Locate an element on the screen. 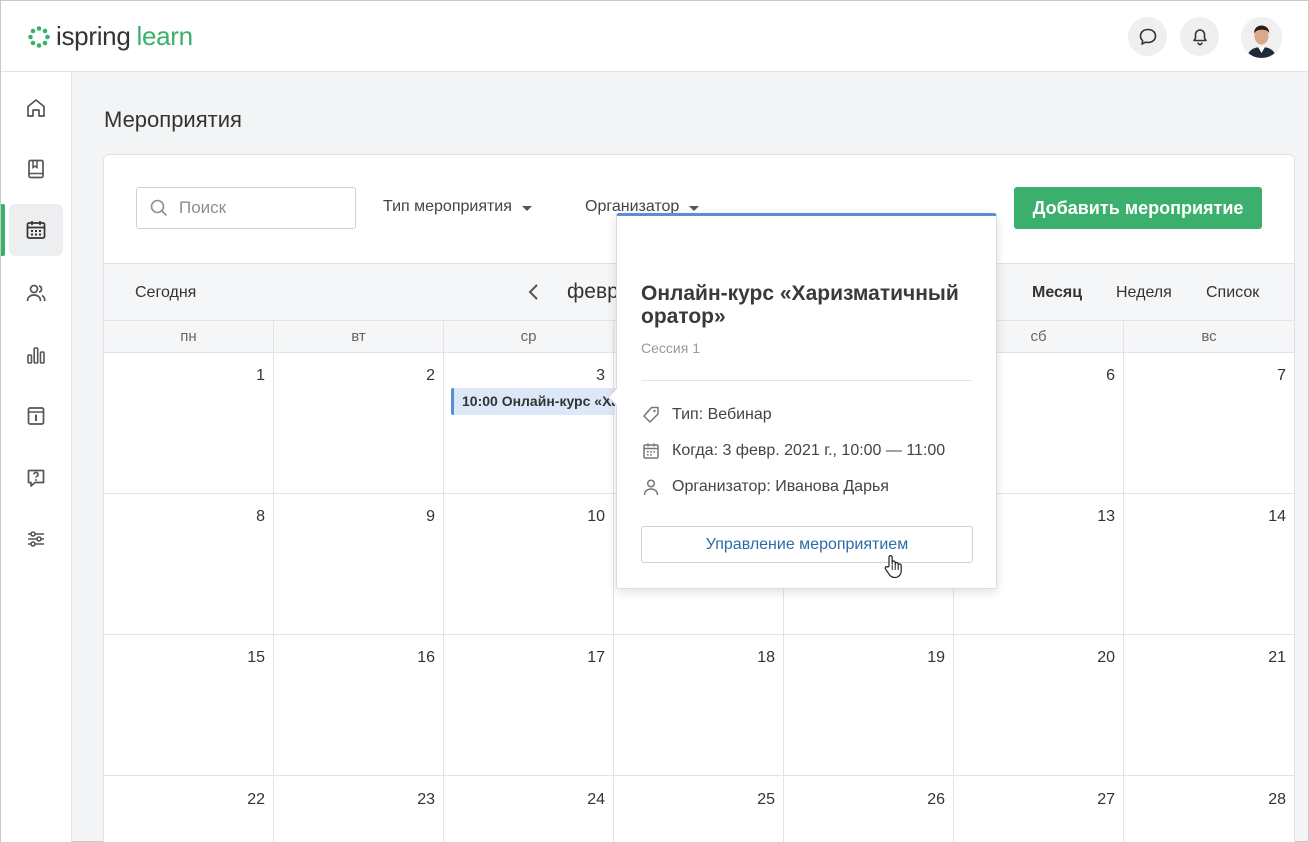  day-number: 10 is located at coordinates (596, 516).